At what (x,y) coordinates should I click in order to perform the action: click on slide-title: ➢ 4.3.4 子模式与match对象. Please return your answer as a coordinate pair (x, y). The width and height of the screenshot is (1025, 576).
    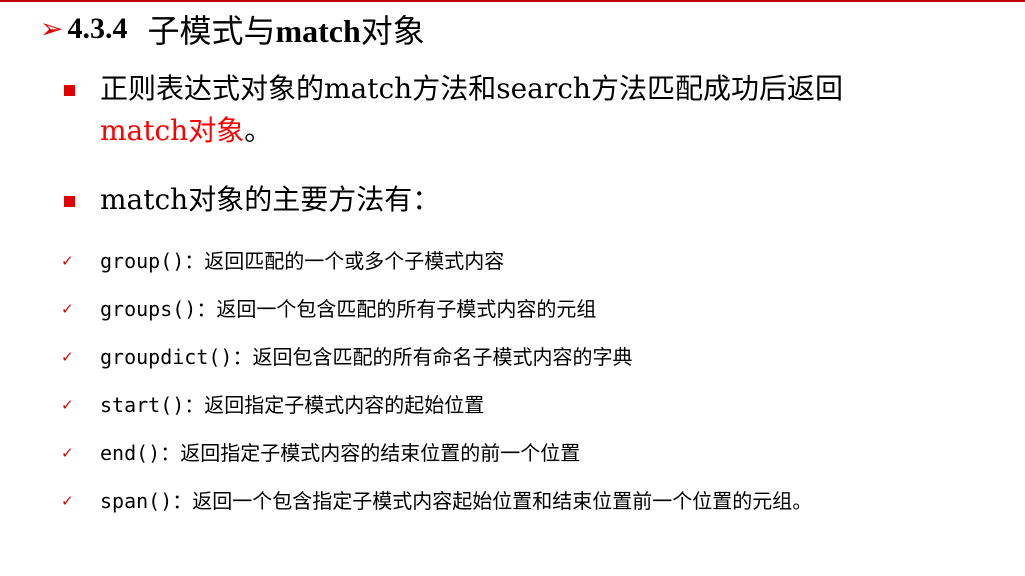
    Looking at the image, I should click on (232, 29).